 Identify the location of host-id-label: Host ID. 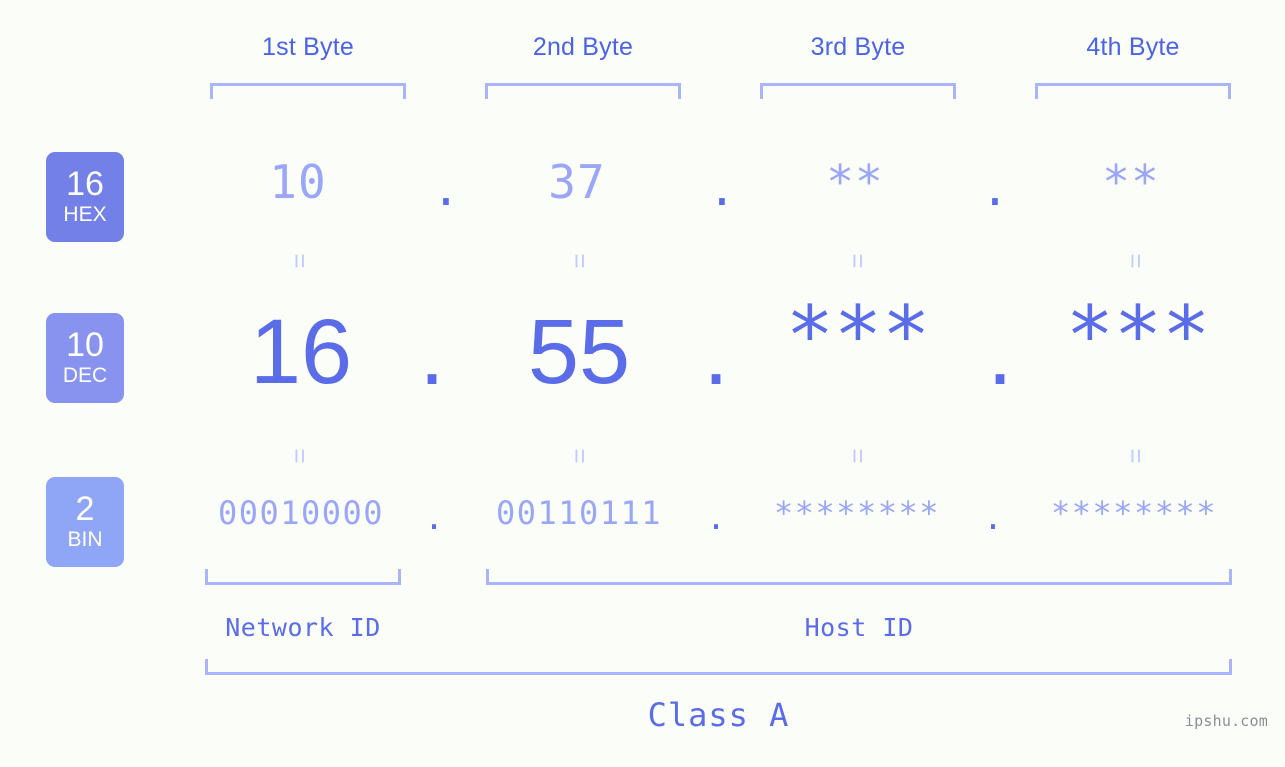
(859, 627).